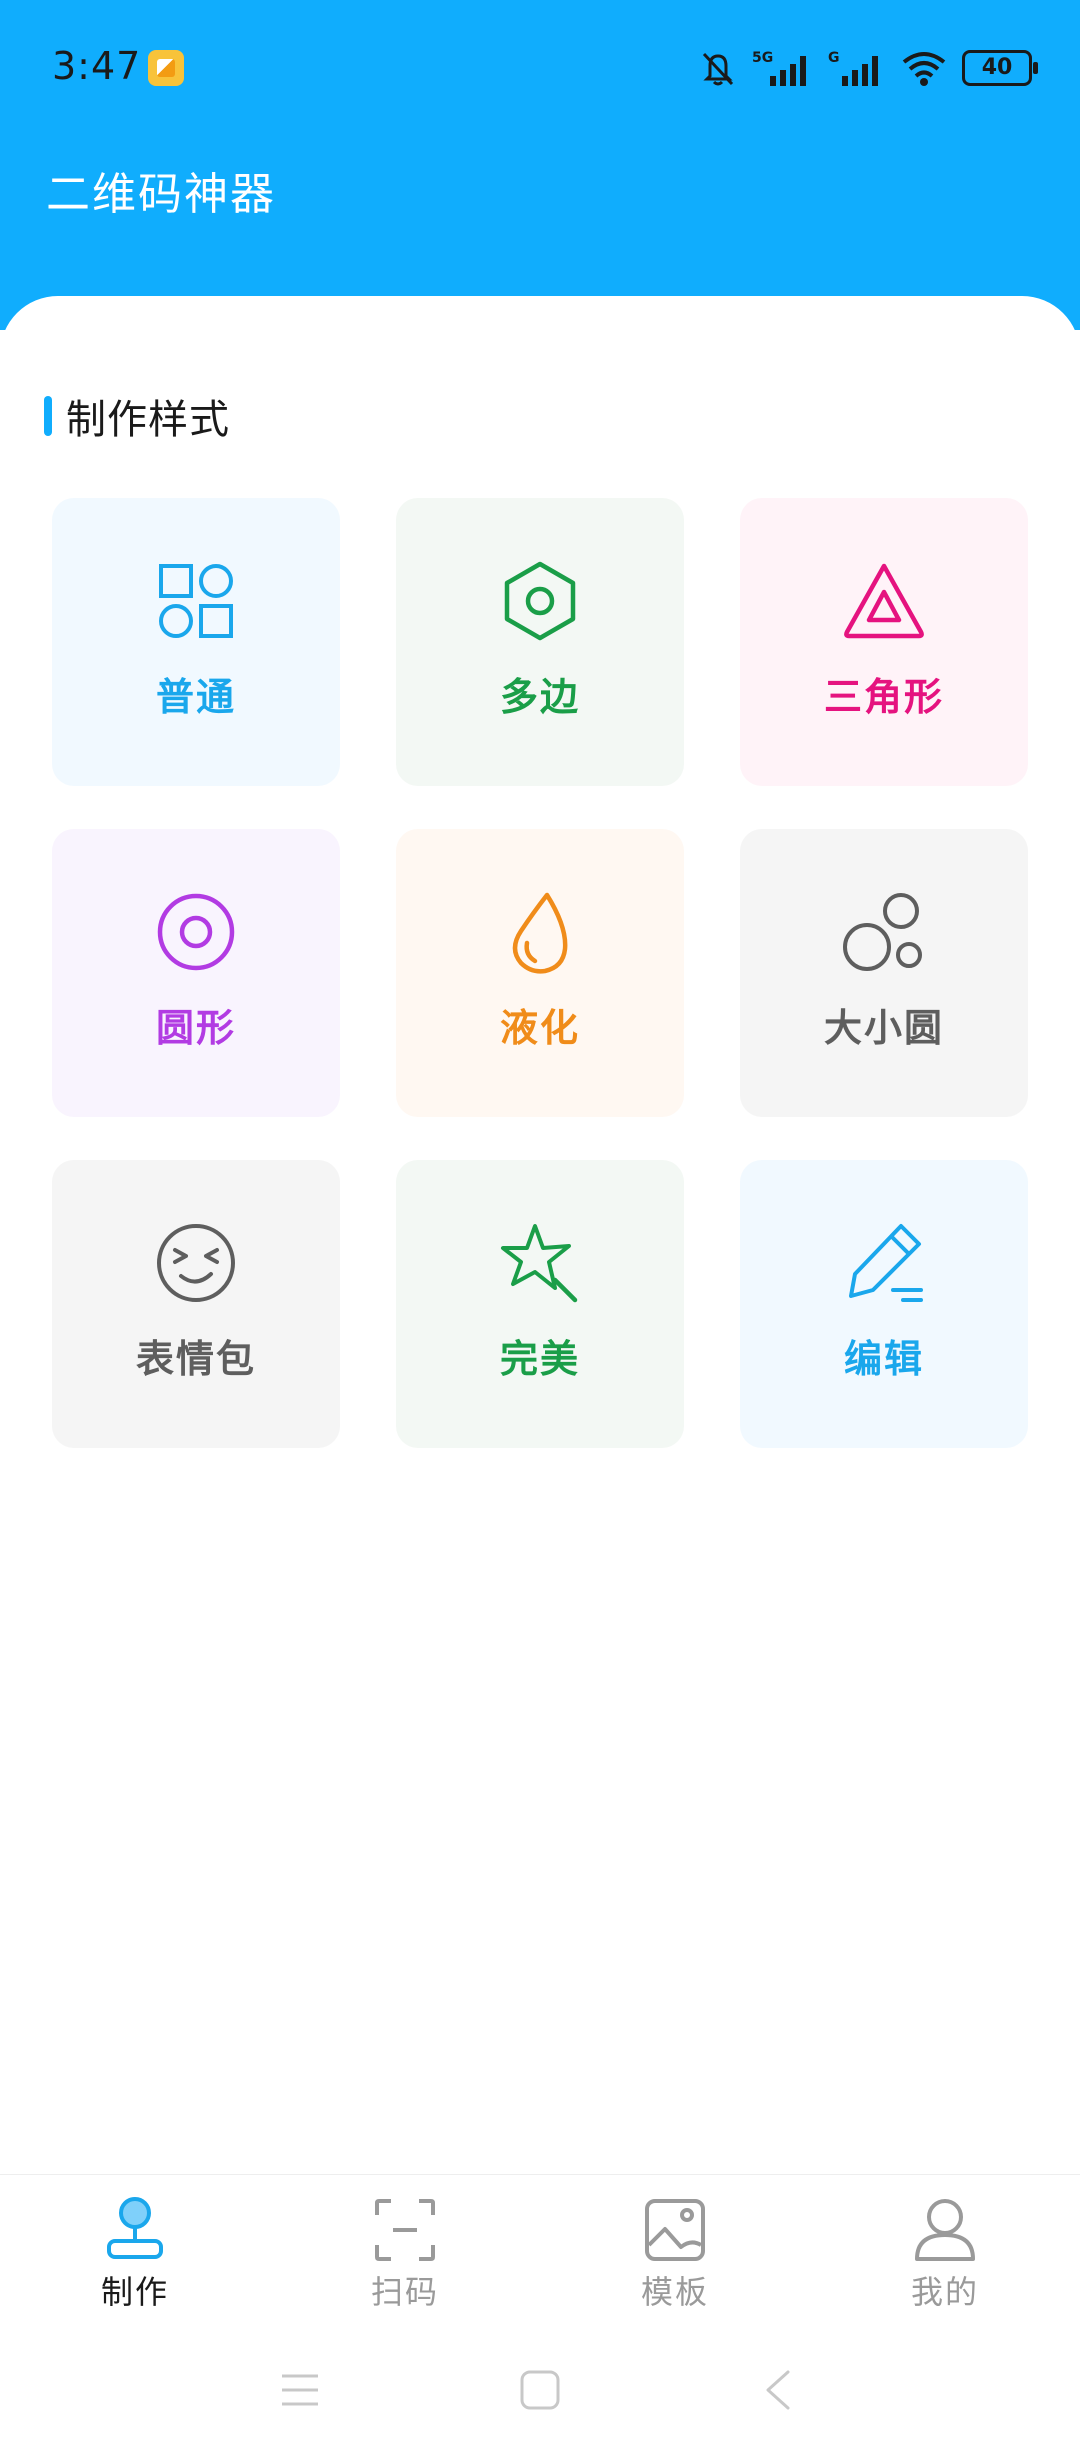 Image resolution: width=1080 pixels, height=2460 pixels. Describe the element at coordinates (718, 69) in the screenshot. I see `mute-bell-icon` at that location.